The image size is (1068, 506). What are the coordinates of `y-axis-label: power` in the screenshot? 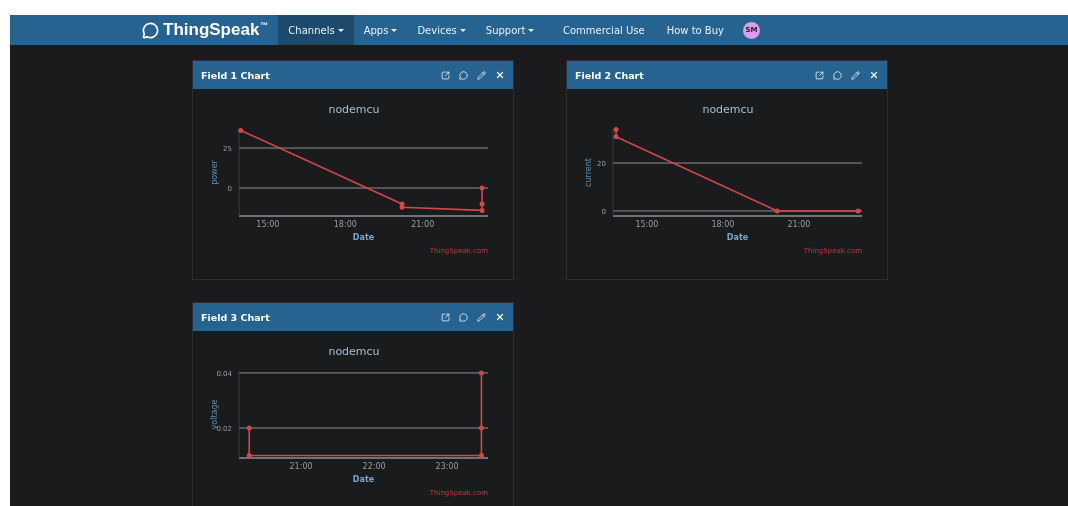 It's located at (214, 172).